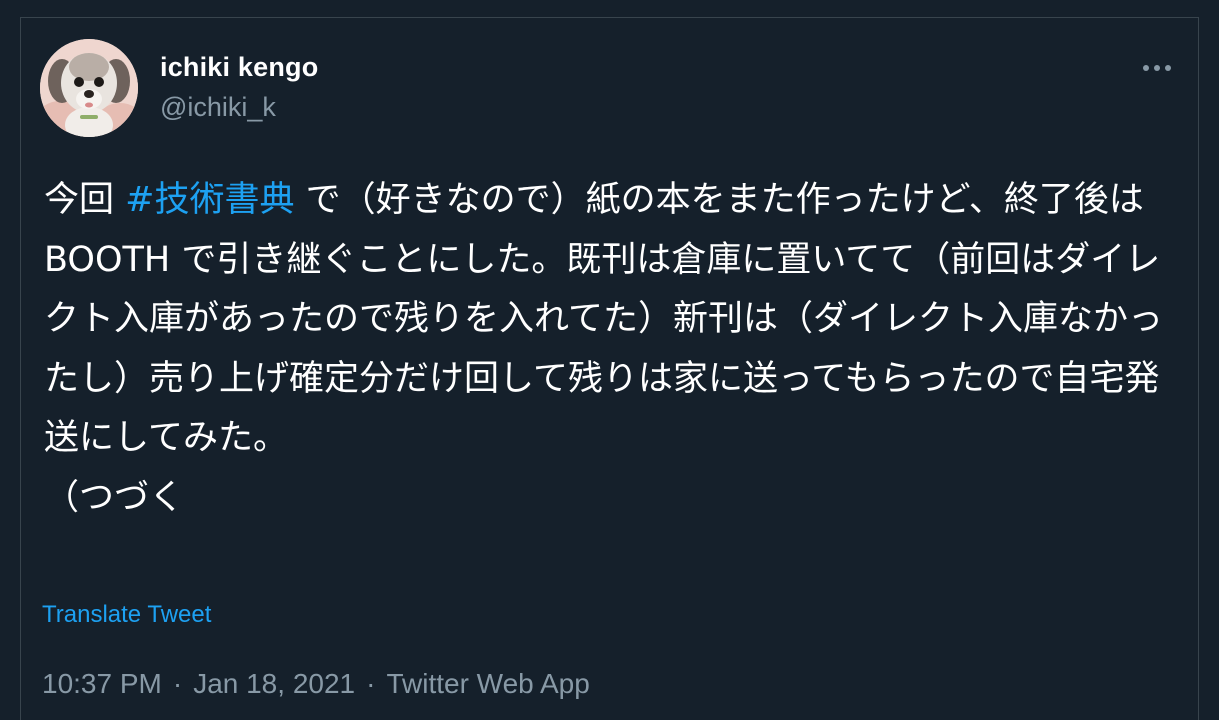  What do you see at coordinates (1198, 368) in the screenshot?
I see `card-right-border` at bounding box center [1198, 368].